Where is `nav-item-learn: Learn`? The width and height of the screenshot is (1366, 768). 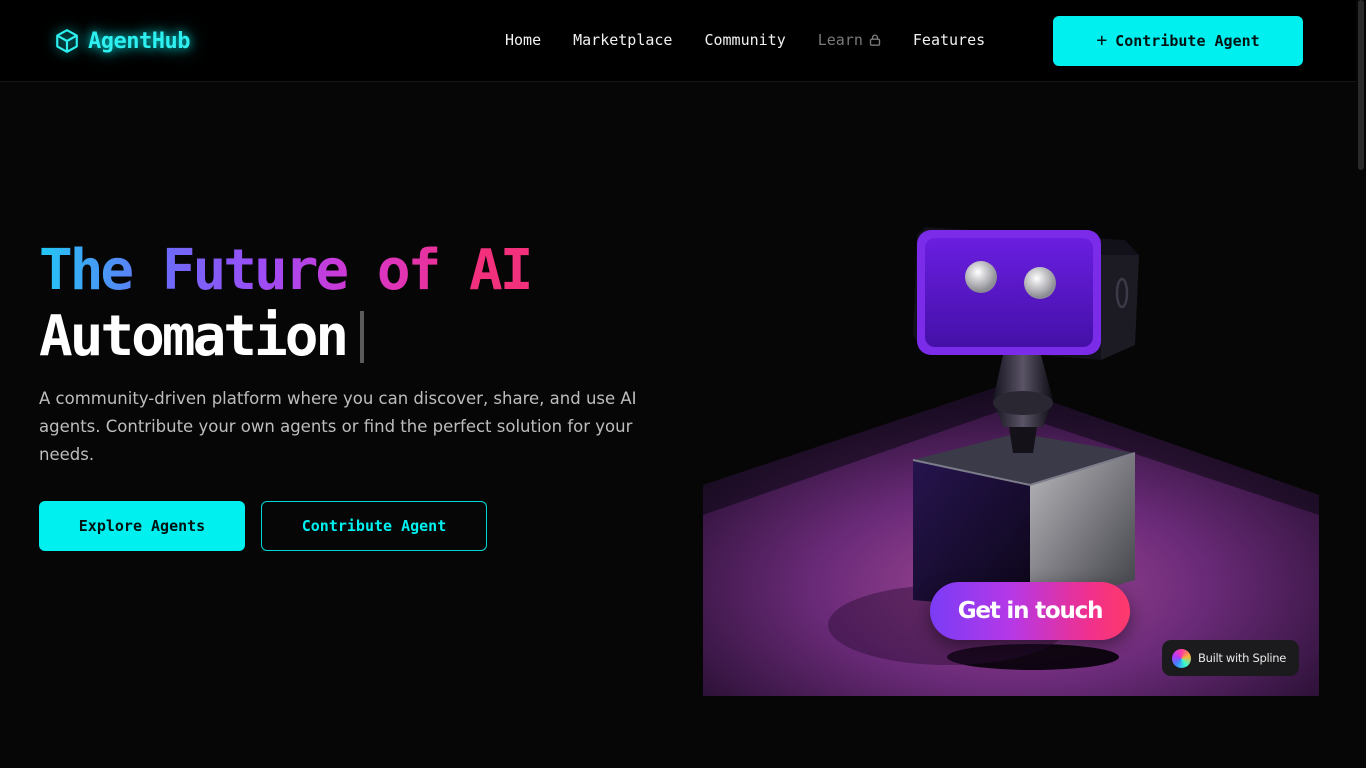 nav-item-learn: Learn is located at coordinates (849, 40).